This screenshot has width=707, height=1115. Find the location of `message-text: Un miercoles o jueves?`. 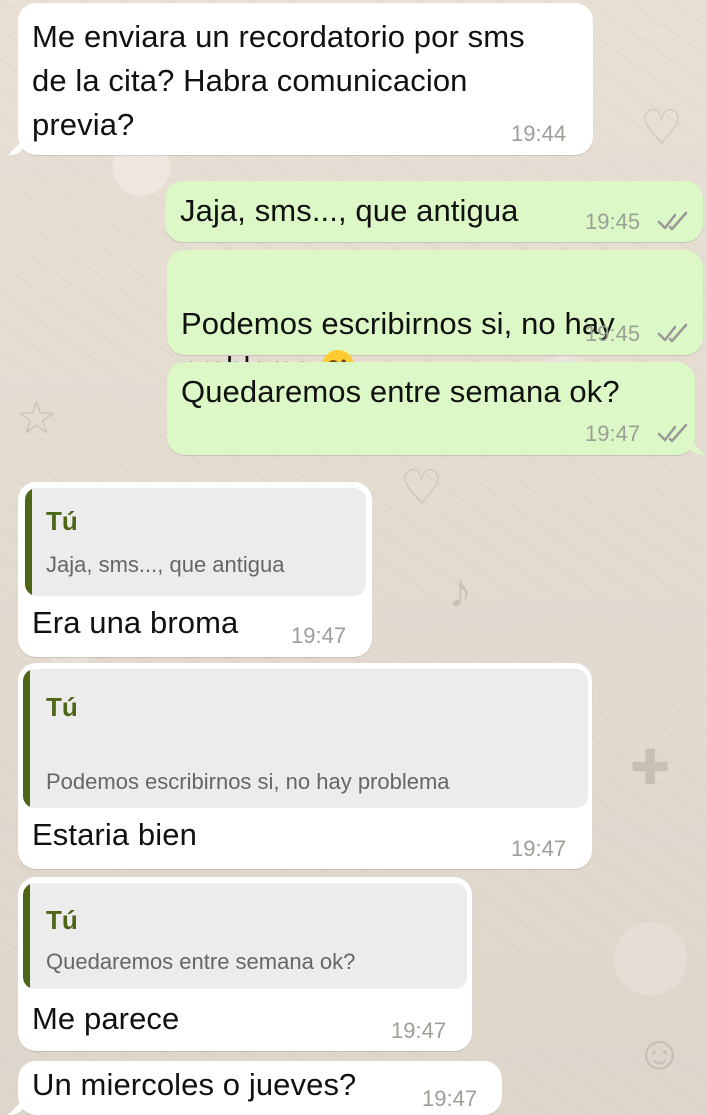

message-text: Un miercoles o jueves? is located at coordinates (194, 1084).